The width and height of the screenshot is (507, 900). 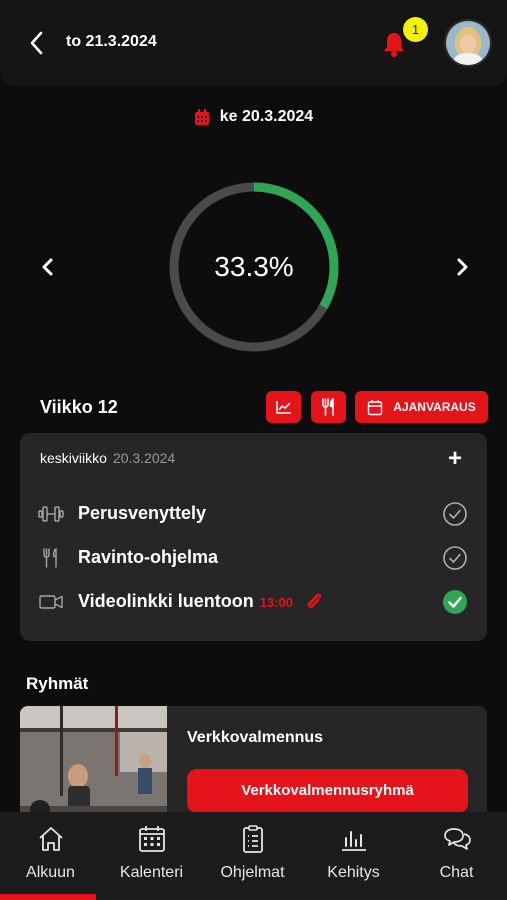 I want to click on bar-chart-icon, so click(x=354, y=841).